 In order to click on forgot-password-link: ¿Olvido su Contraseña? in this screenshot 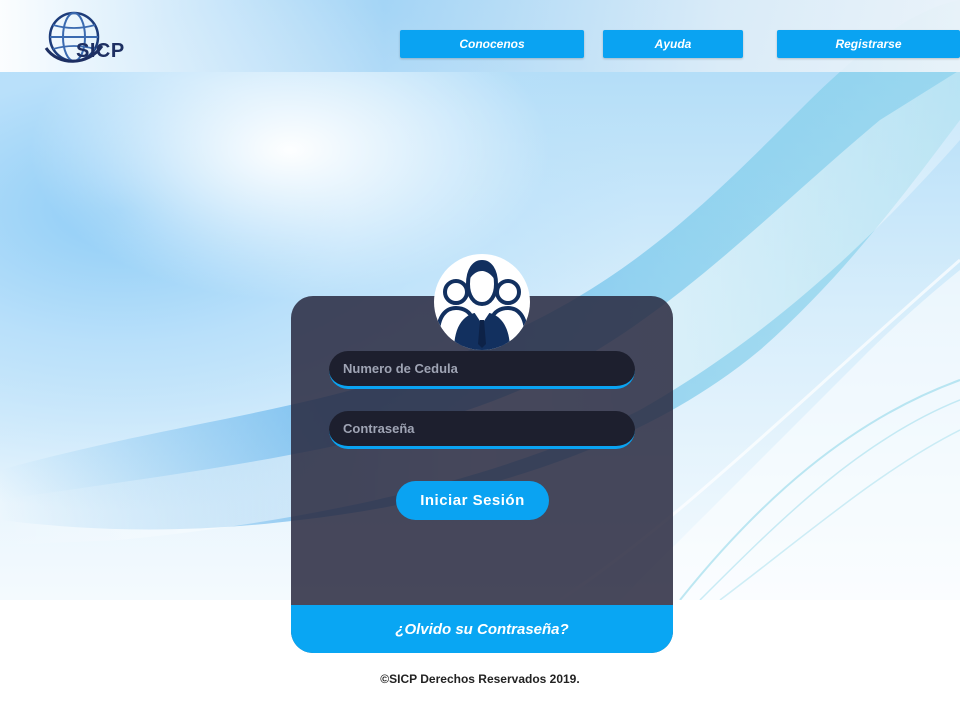, I will do `click(482, 629)`.